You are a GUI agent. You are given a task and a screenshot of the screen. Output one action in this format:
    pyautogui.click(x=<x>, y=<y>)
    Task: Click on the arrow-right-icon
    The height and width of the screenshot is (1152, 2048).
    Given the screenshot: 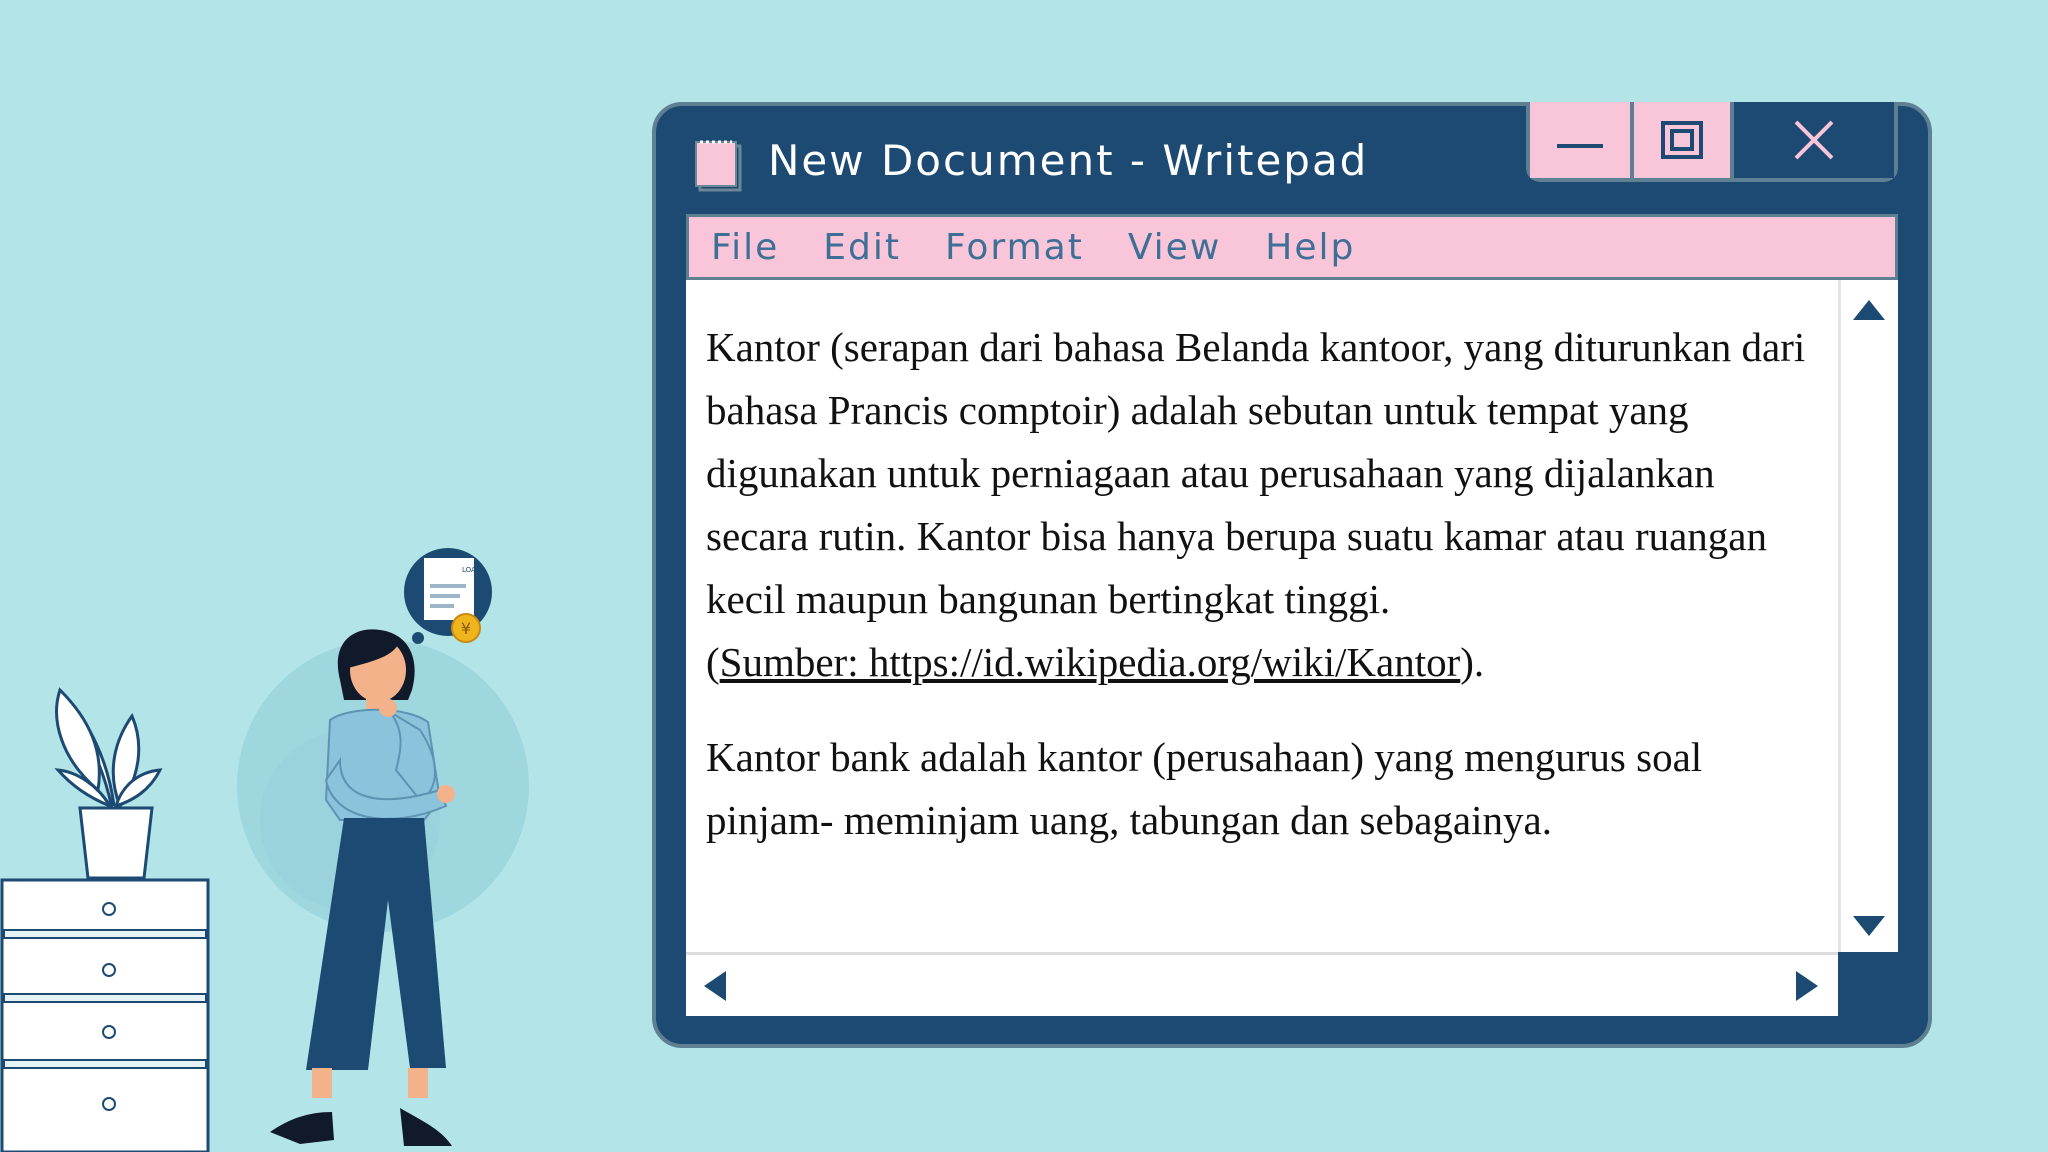 What is the action you would take?
    pyautogui.click(x=1806, y=986)
    